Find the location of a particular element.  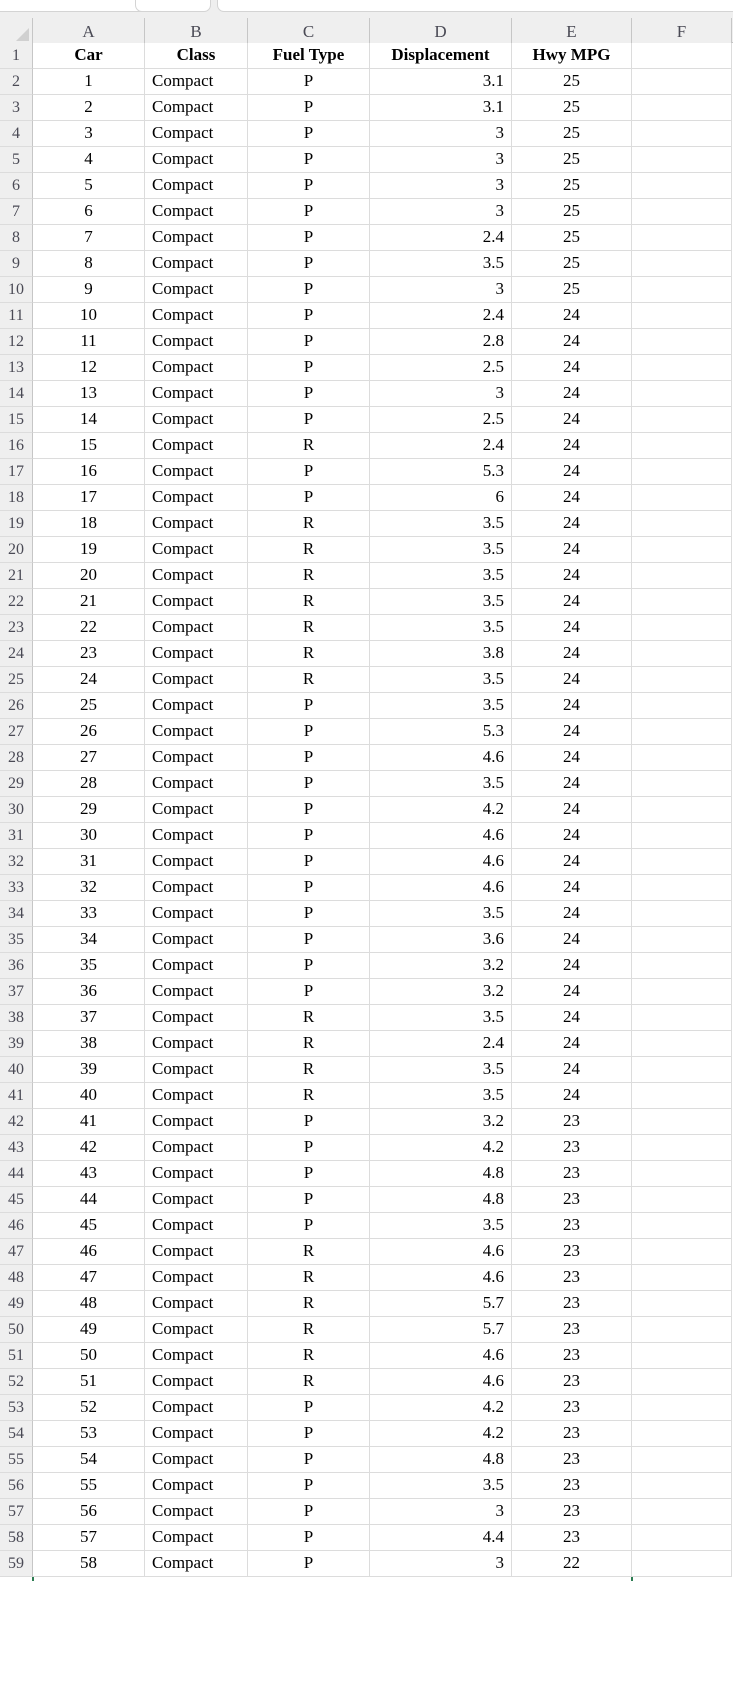

row-header-59: 59 is located at coordinates (16, 1564).